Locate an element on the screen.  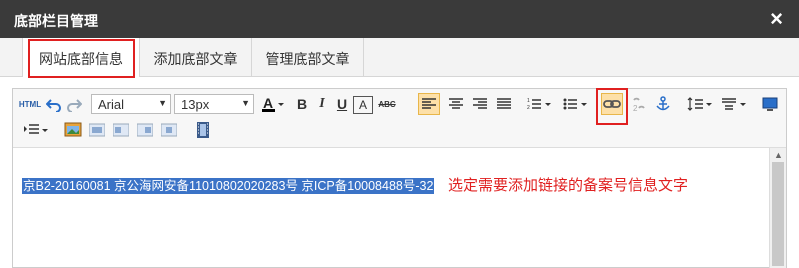
unordered-list-button is located at coordinates (576, 104).